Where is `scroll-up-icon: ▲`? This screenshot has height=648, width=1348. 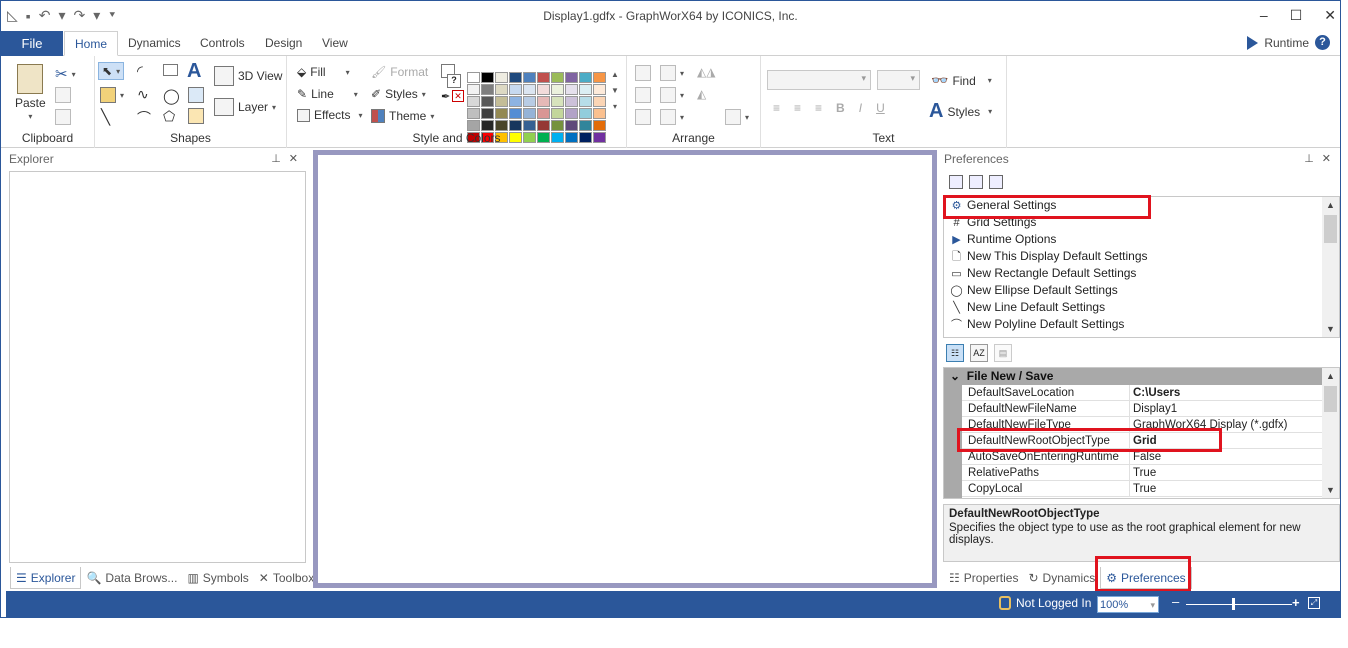 scroll-up-icon: ▲ is located at coordinates (1330, 205).